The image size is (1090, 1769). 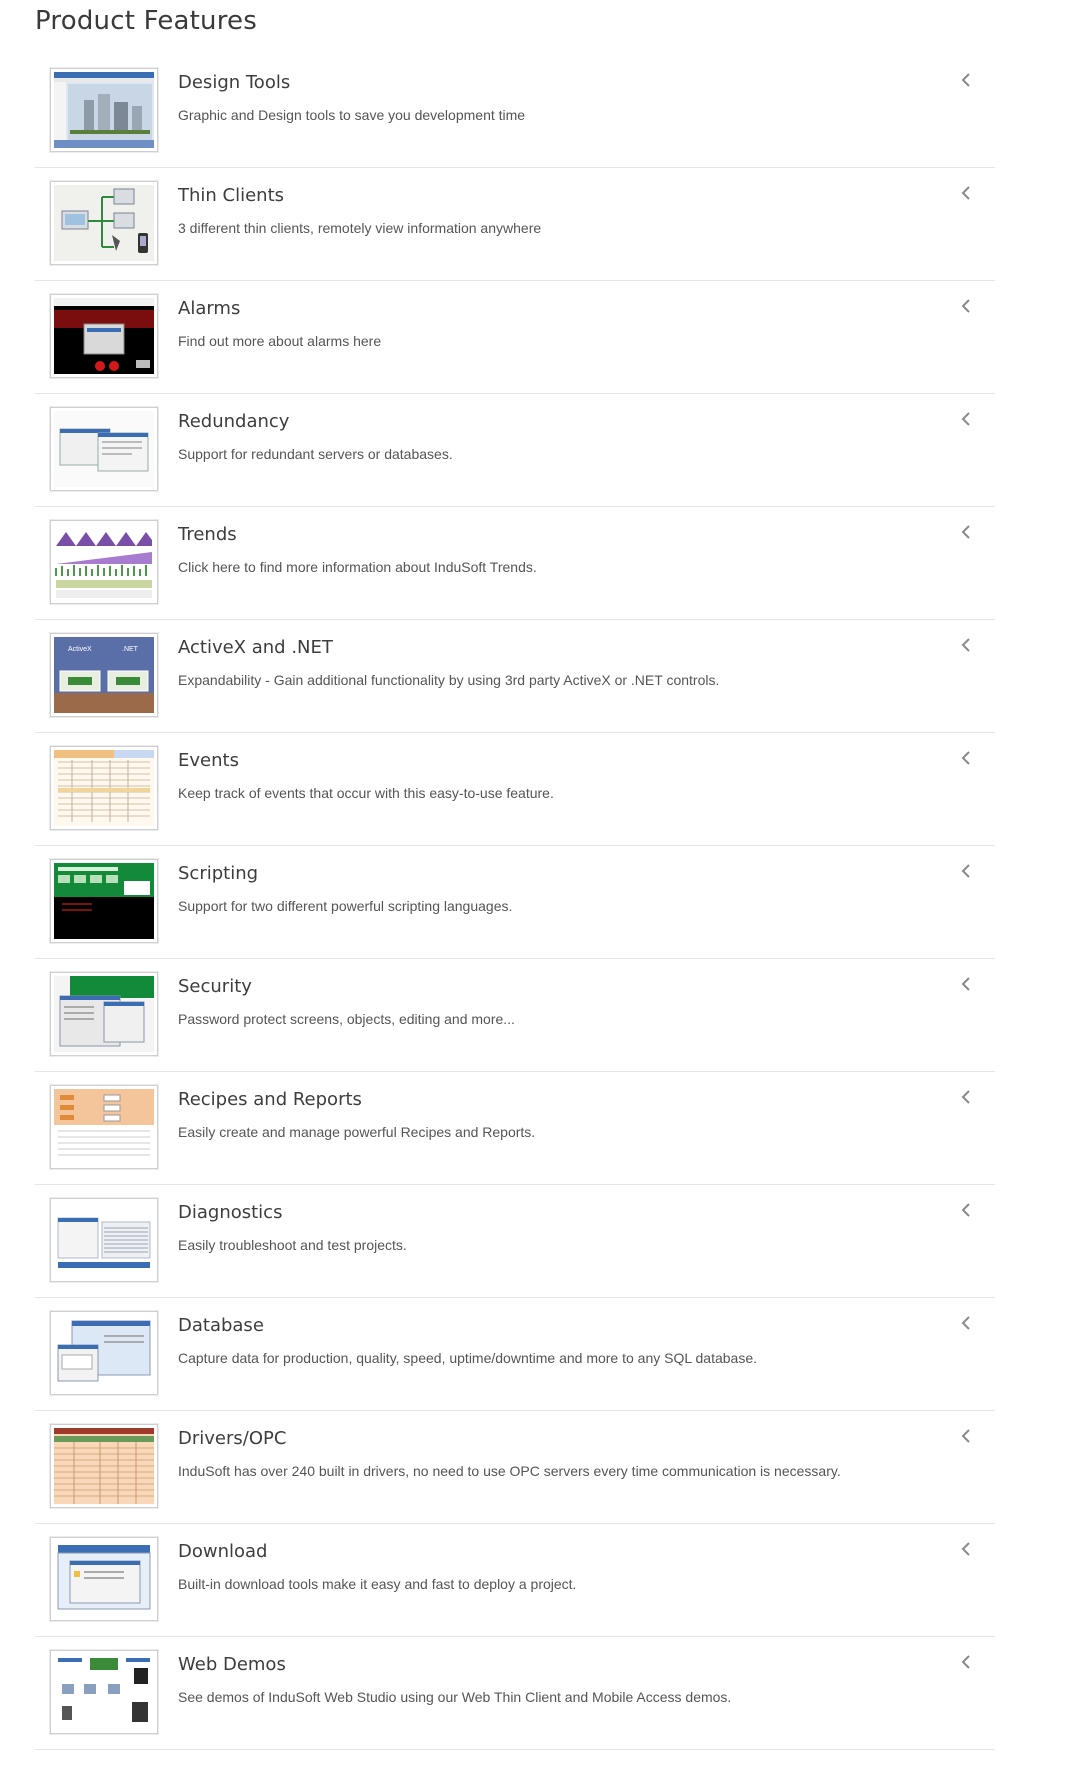 I want to click on download-thumbnail, so click(x=104, y=1579).